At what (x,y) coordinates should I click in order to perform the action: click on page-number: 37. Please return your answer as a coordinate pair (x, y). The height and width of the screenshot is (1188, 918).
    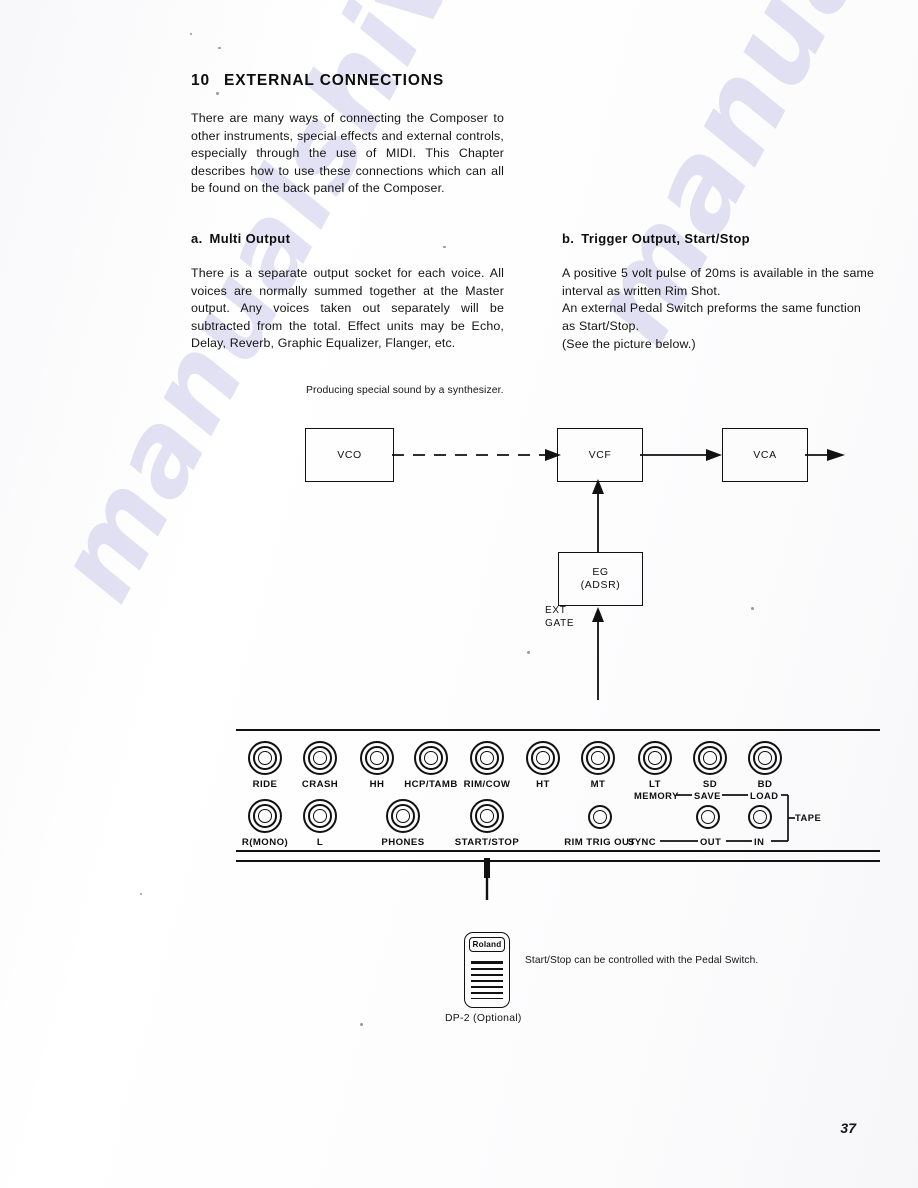
    Looking at the image, I should click on (848, 1128).